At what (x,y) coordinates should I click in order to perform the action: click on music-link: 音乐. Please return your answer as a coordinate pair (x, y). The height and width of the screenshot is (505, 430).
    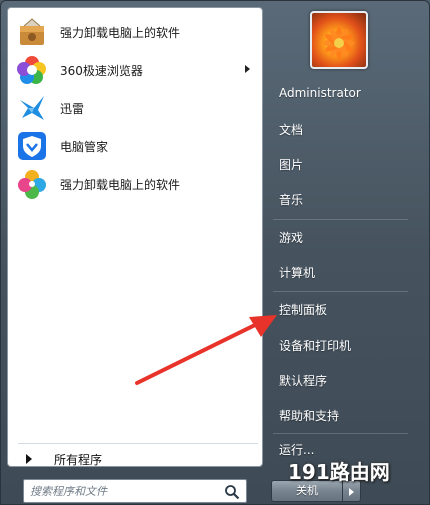
    Looking at the image, I should click on (291, 202).